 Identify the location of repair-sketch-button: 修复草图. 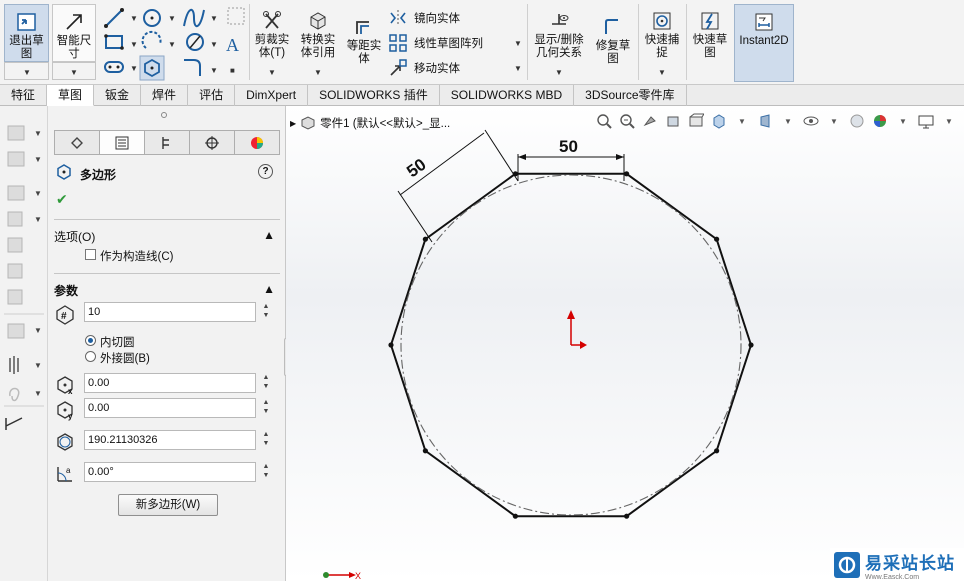
(613, 38).